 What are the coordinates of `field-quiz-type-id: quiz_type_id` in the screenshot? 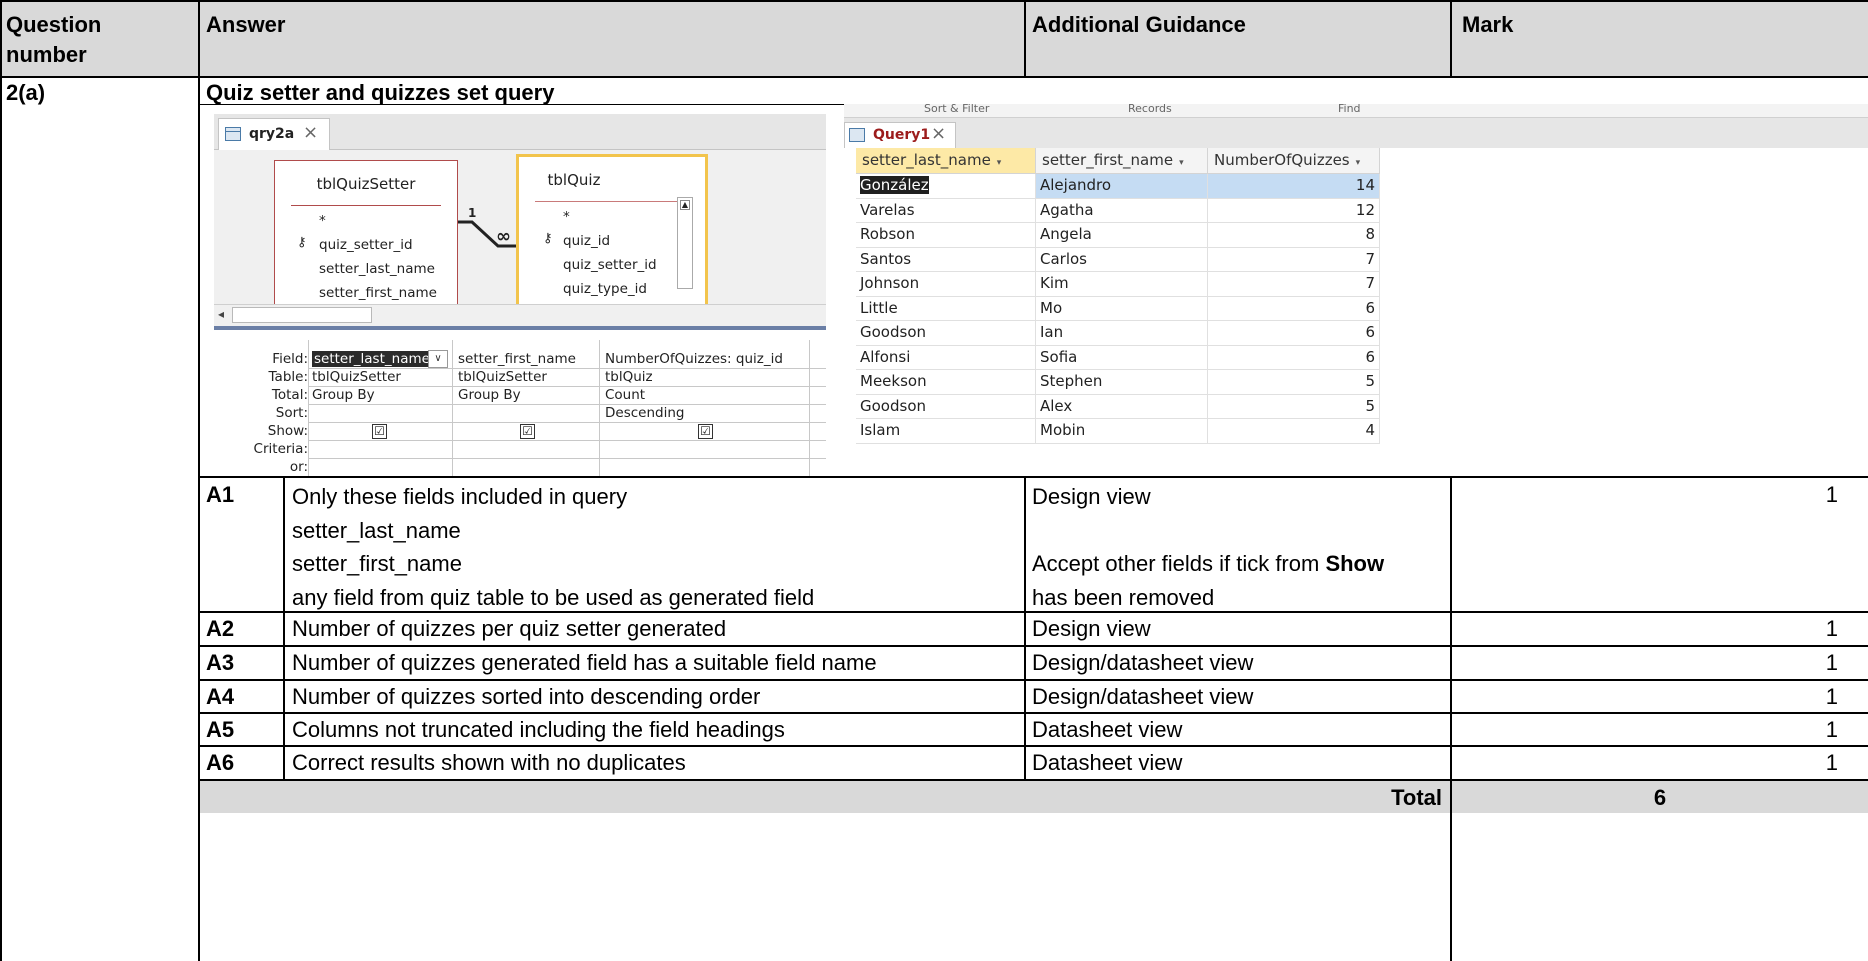 It's located at (605, 289).